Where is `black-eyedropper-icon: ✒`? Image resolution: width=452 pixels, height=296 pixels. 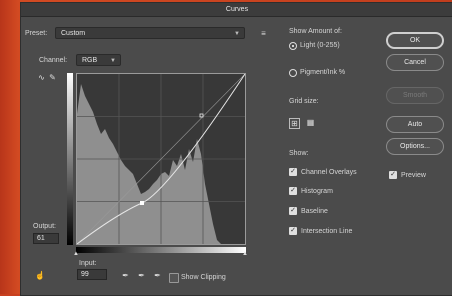 black-eyedropper-icon: ✒ is located at coordinates (125, 275).